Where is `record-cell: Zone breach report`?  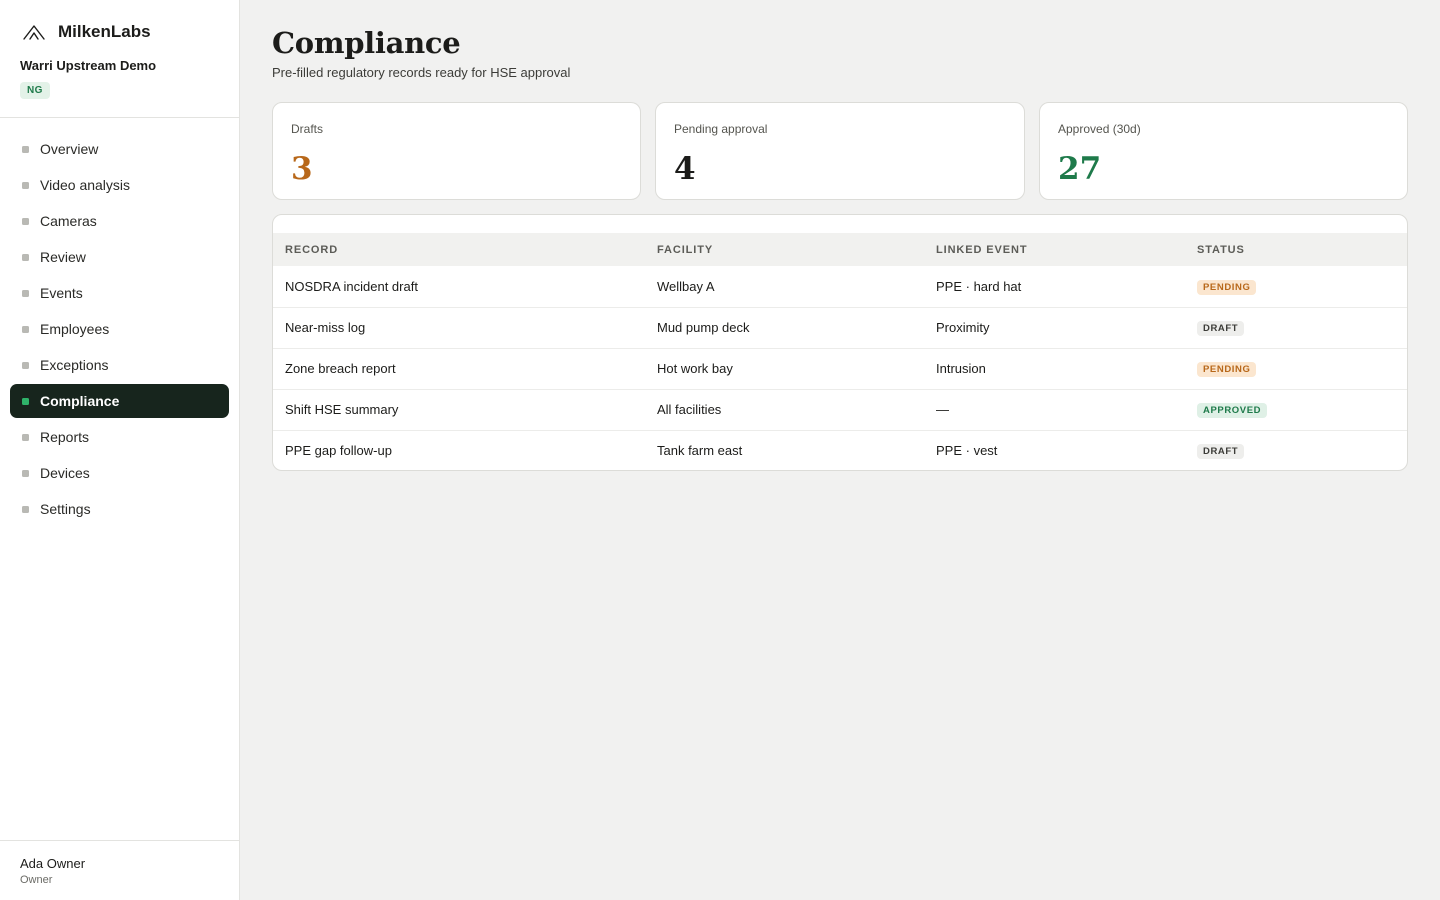
record-cell: Zone breach report is located at coordinates (340, 368).